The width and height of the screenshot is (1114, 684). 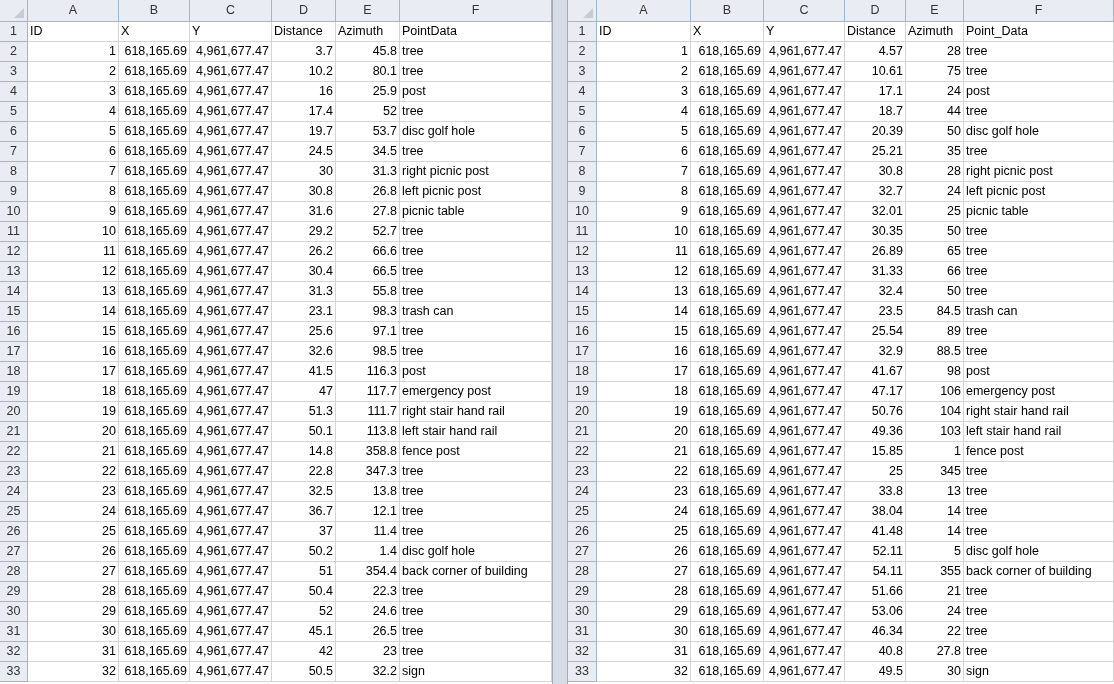 What do you see at coordinates (644, 232) in the screenshot?
I see `table-cell: 10` at bounding box center [644, 232].